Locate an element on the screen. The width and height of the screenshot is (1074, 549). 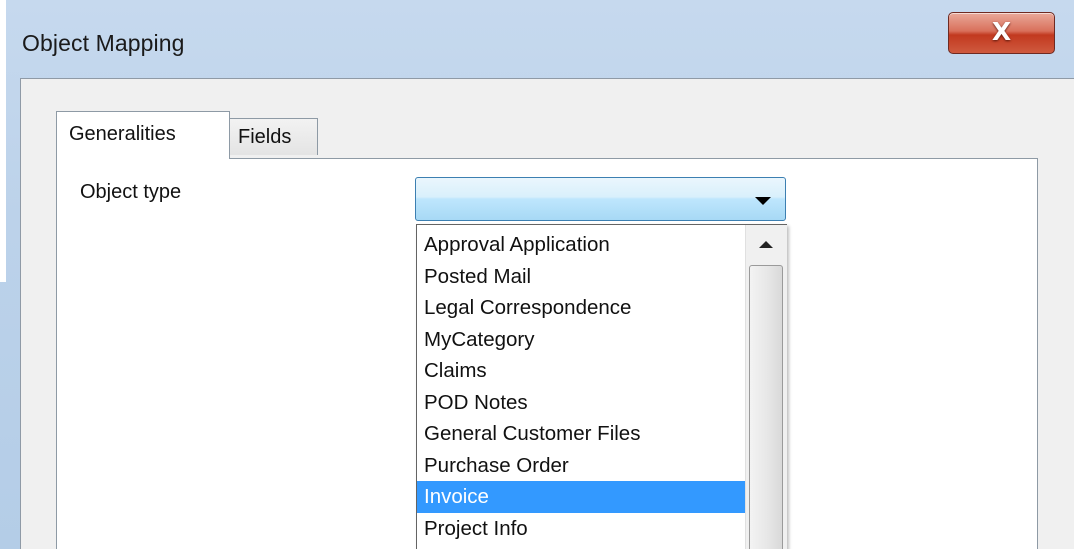
tab-generalities: Generalities is located at coordinates (143, 135).